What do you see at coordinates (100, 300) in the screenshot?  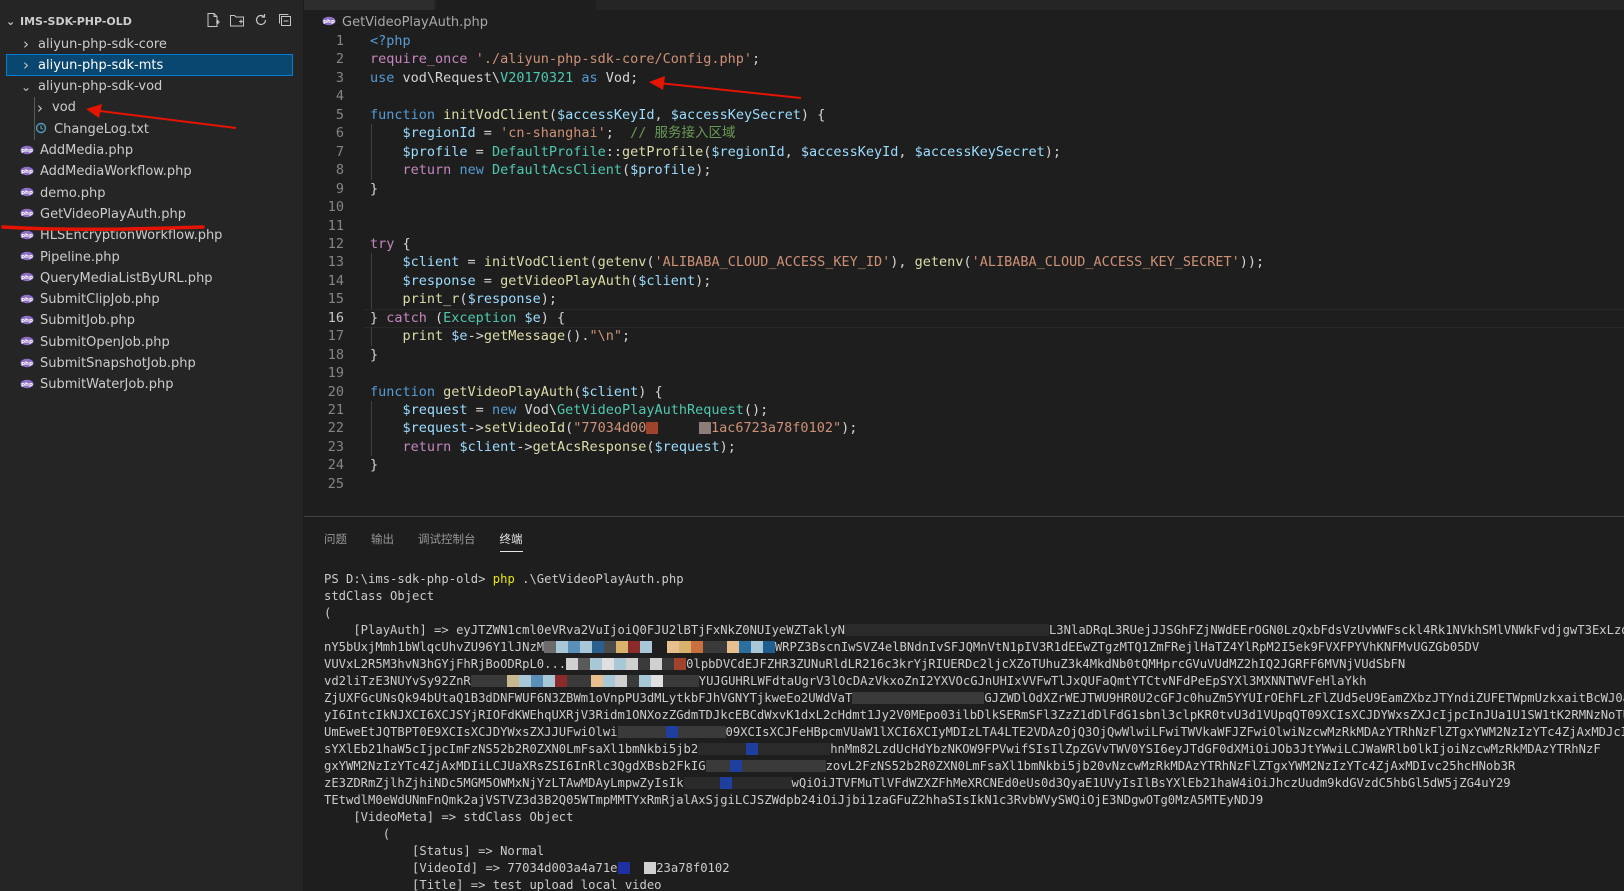 I see `tree-item-label: SubmitClipJob.php` at bounding box center [100, 300].